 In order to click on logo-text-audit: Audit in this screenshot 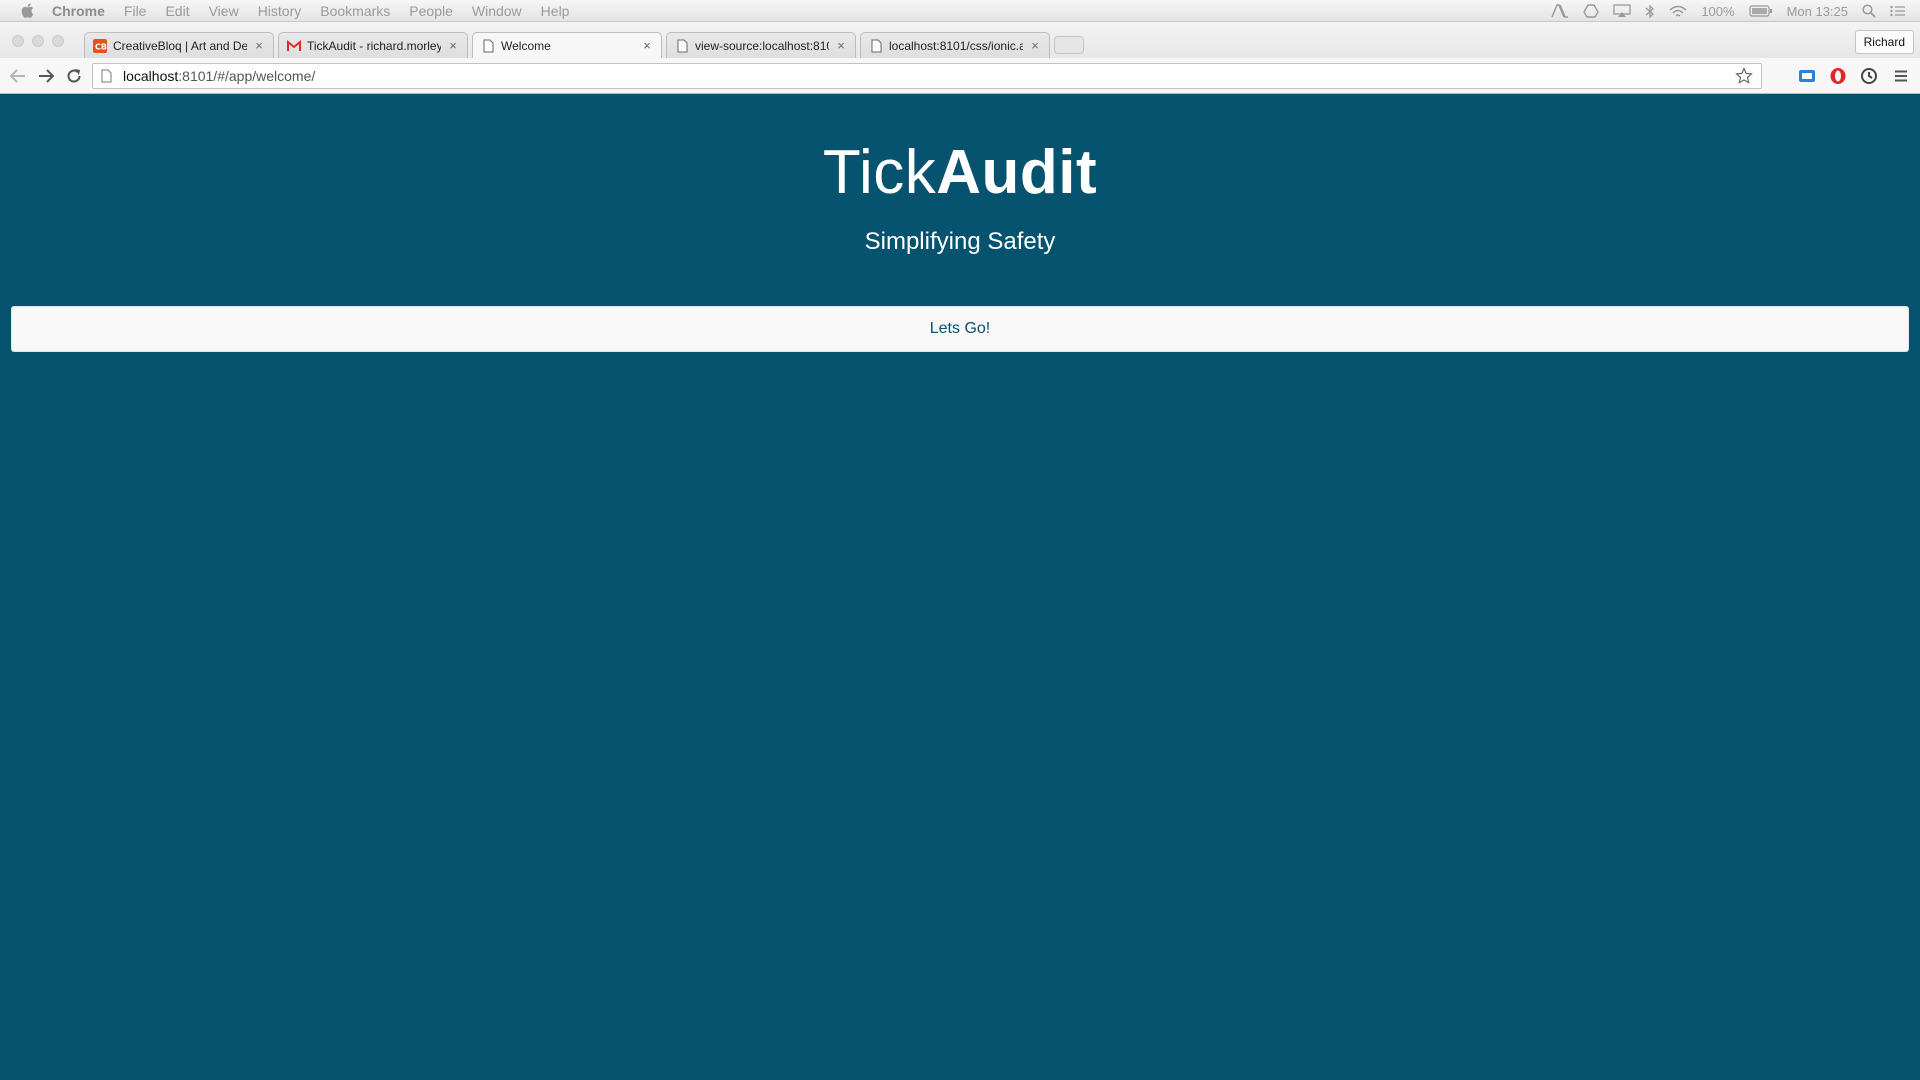, I will do `click(1017, 172)`.